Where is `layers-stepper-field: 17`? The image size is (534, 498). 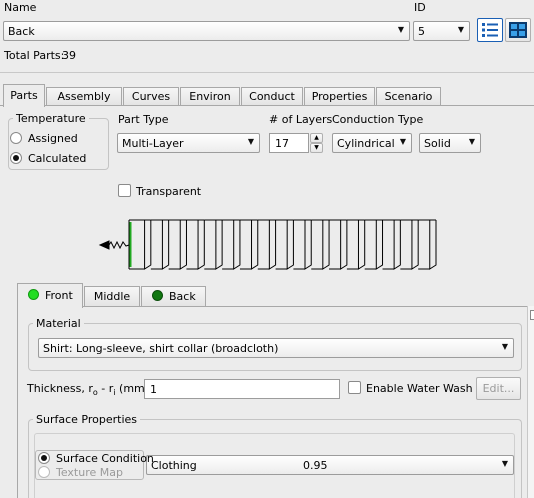 layers-stepper-field: 17 is located at coordinates (289, 143).